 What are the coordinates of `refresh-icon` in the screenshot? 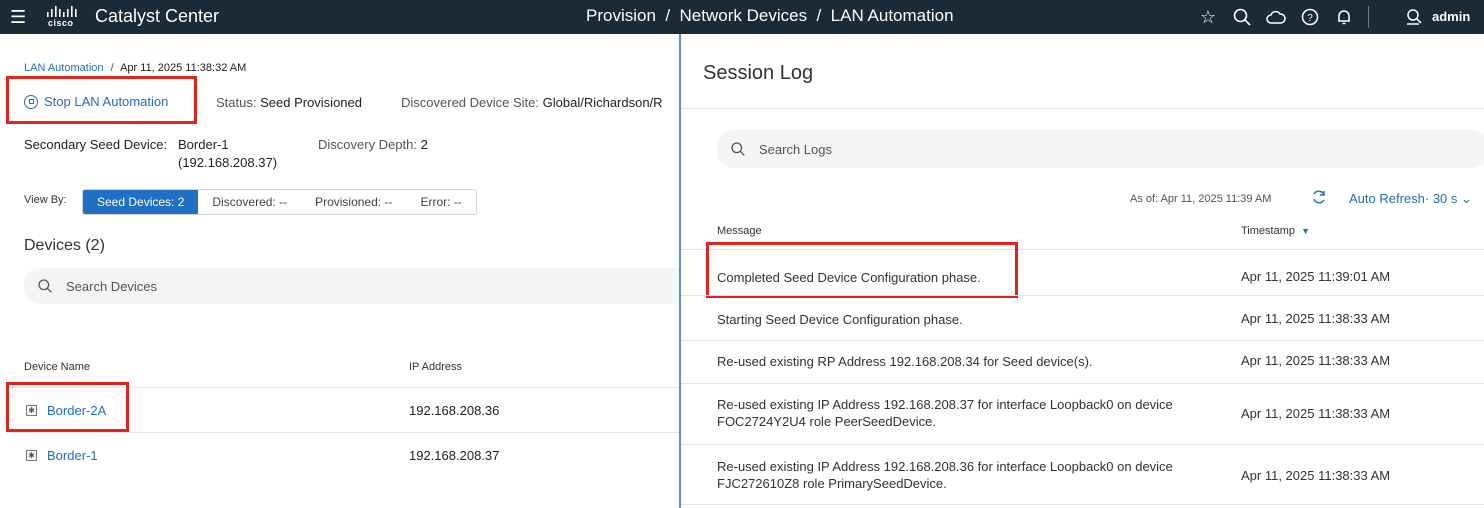 It's located at (1319, 199).